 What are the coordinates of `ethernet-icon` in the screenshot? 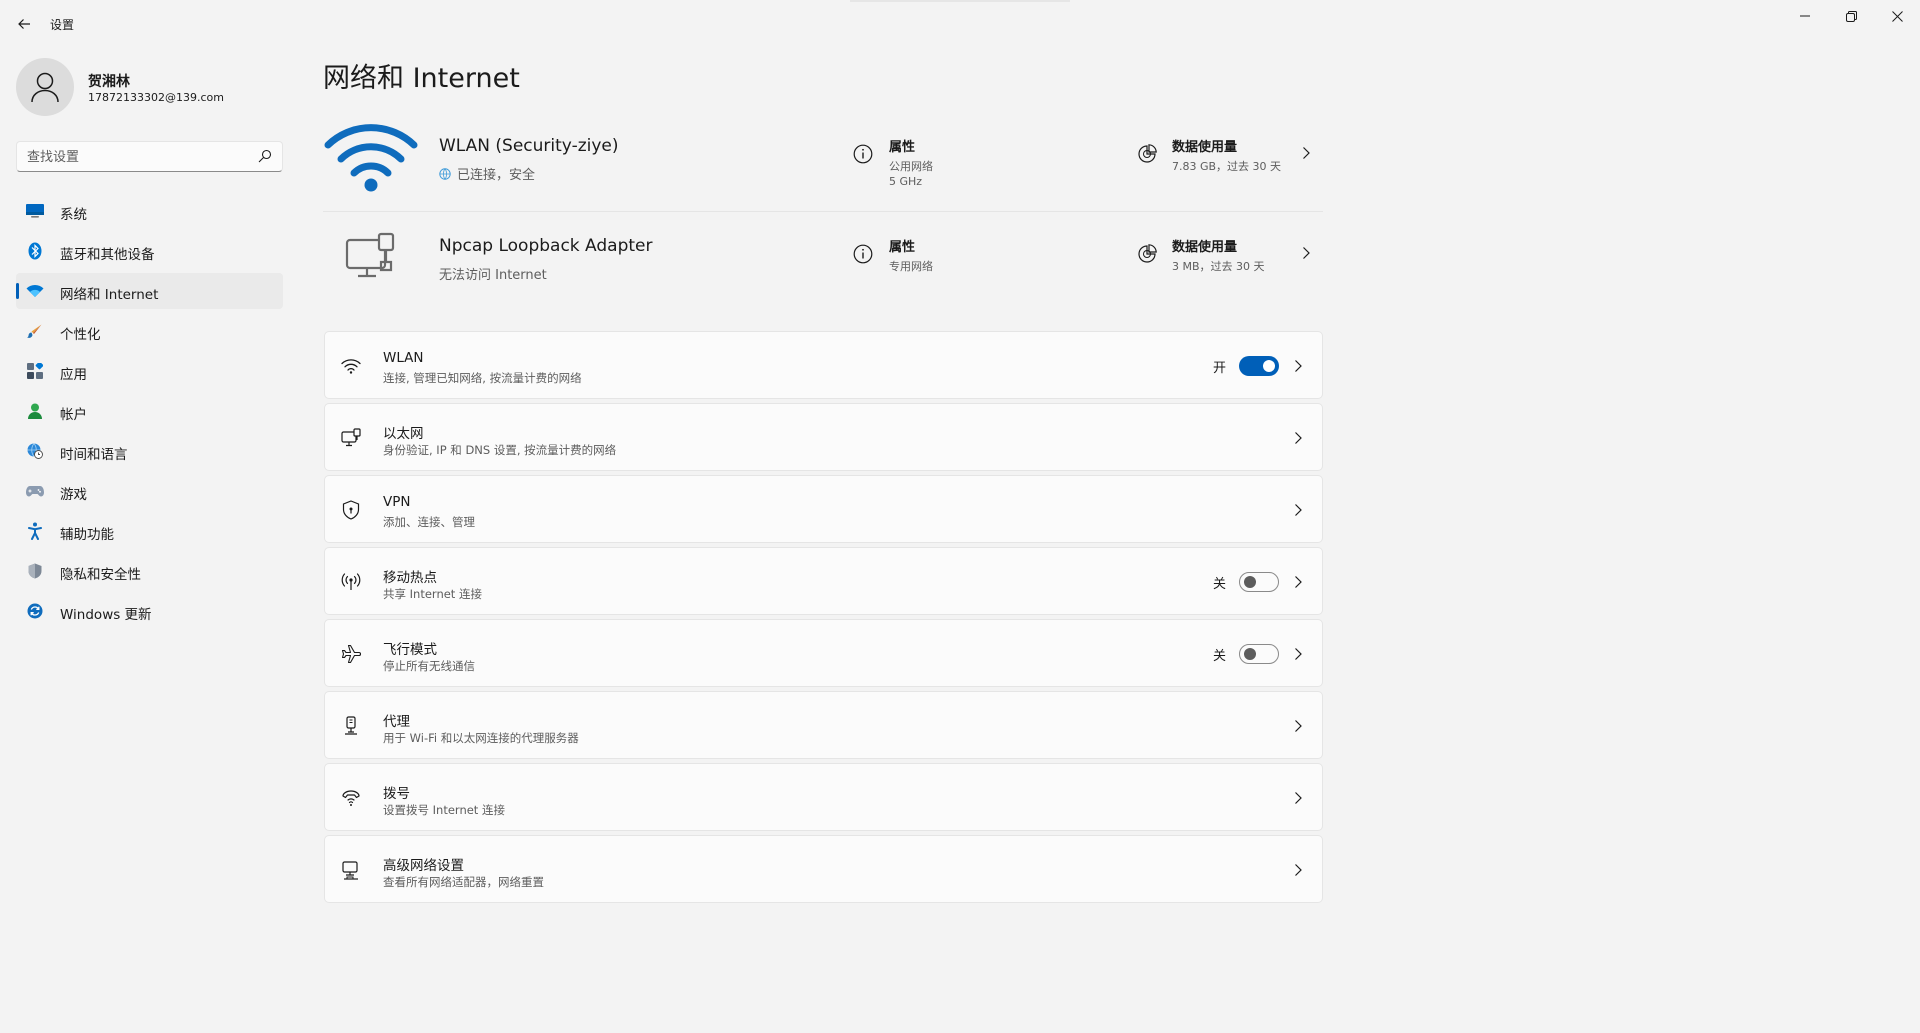 It's located at (351, 438).